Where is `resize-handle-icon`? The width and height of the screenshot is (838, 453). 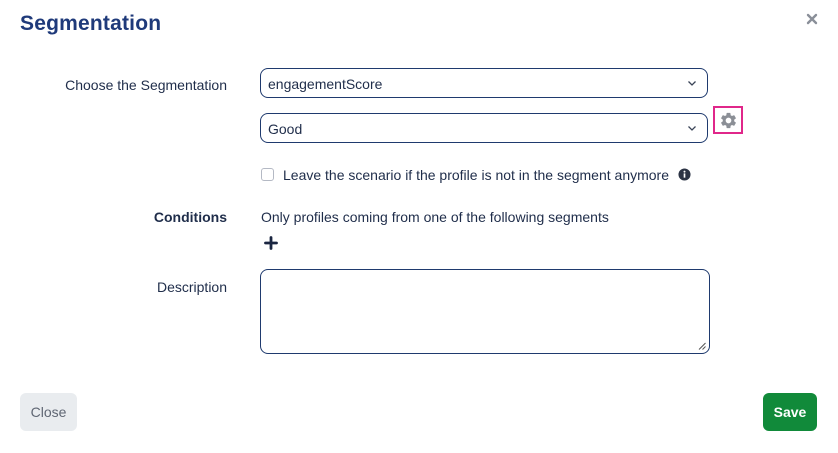
resize-handle-icon is located at coordinates (702, 346).